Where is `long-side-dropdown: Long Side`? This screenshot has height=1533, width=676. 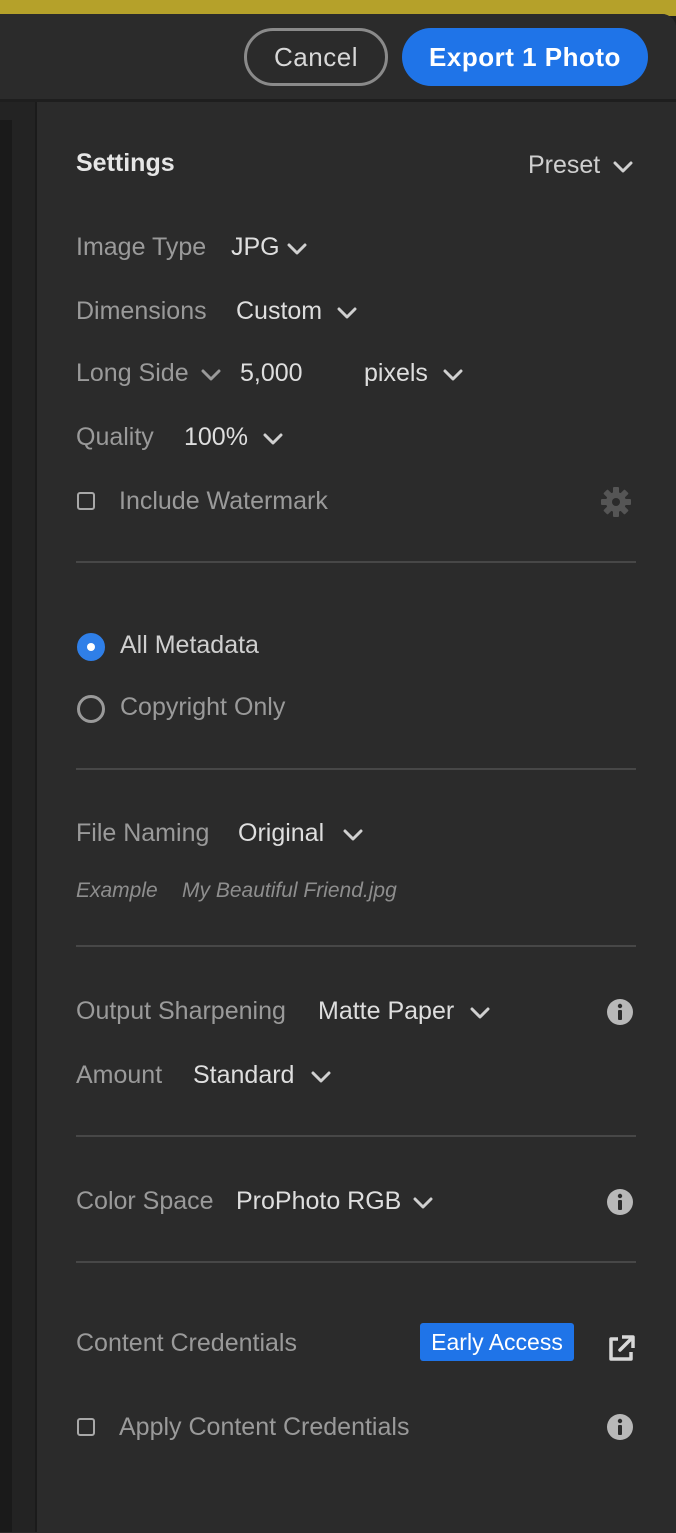
long-side-dropdown: Long Side is located at coordinates (132, 373).